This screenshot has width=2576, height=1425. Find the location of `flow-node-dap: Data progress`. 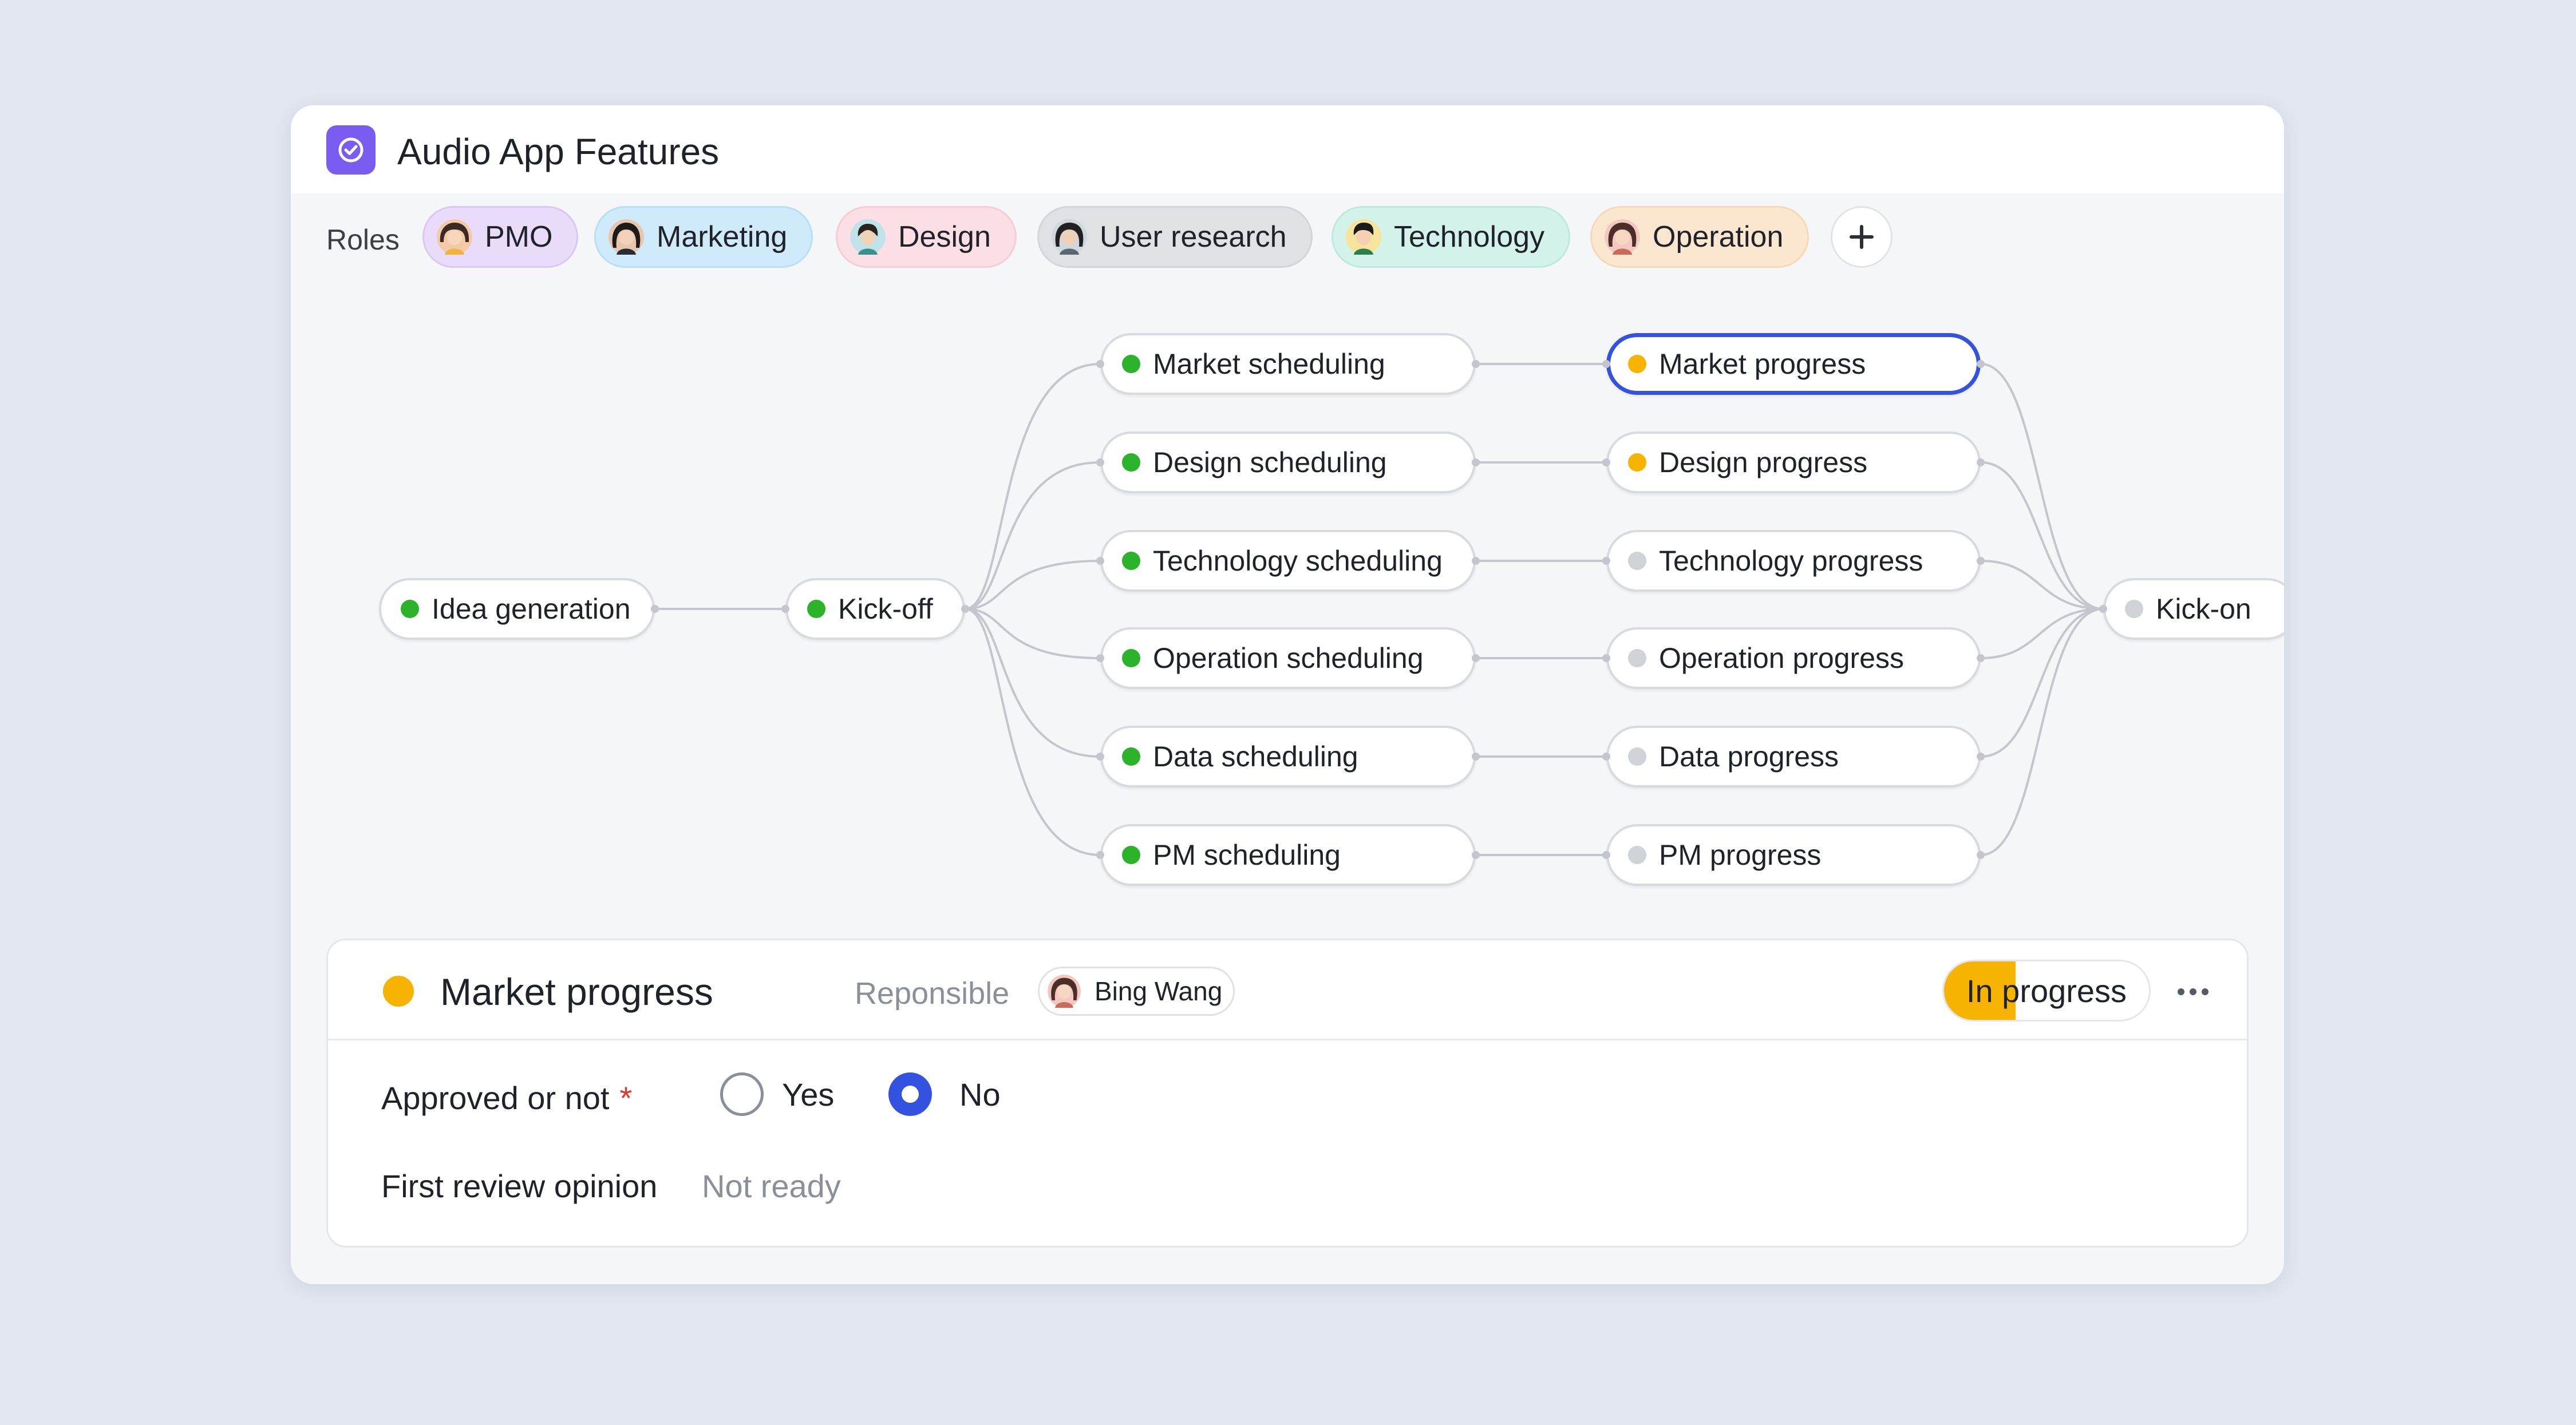

flow-node-dap: Data progress is located at coordinates (1793, 757).